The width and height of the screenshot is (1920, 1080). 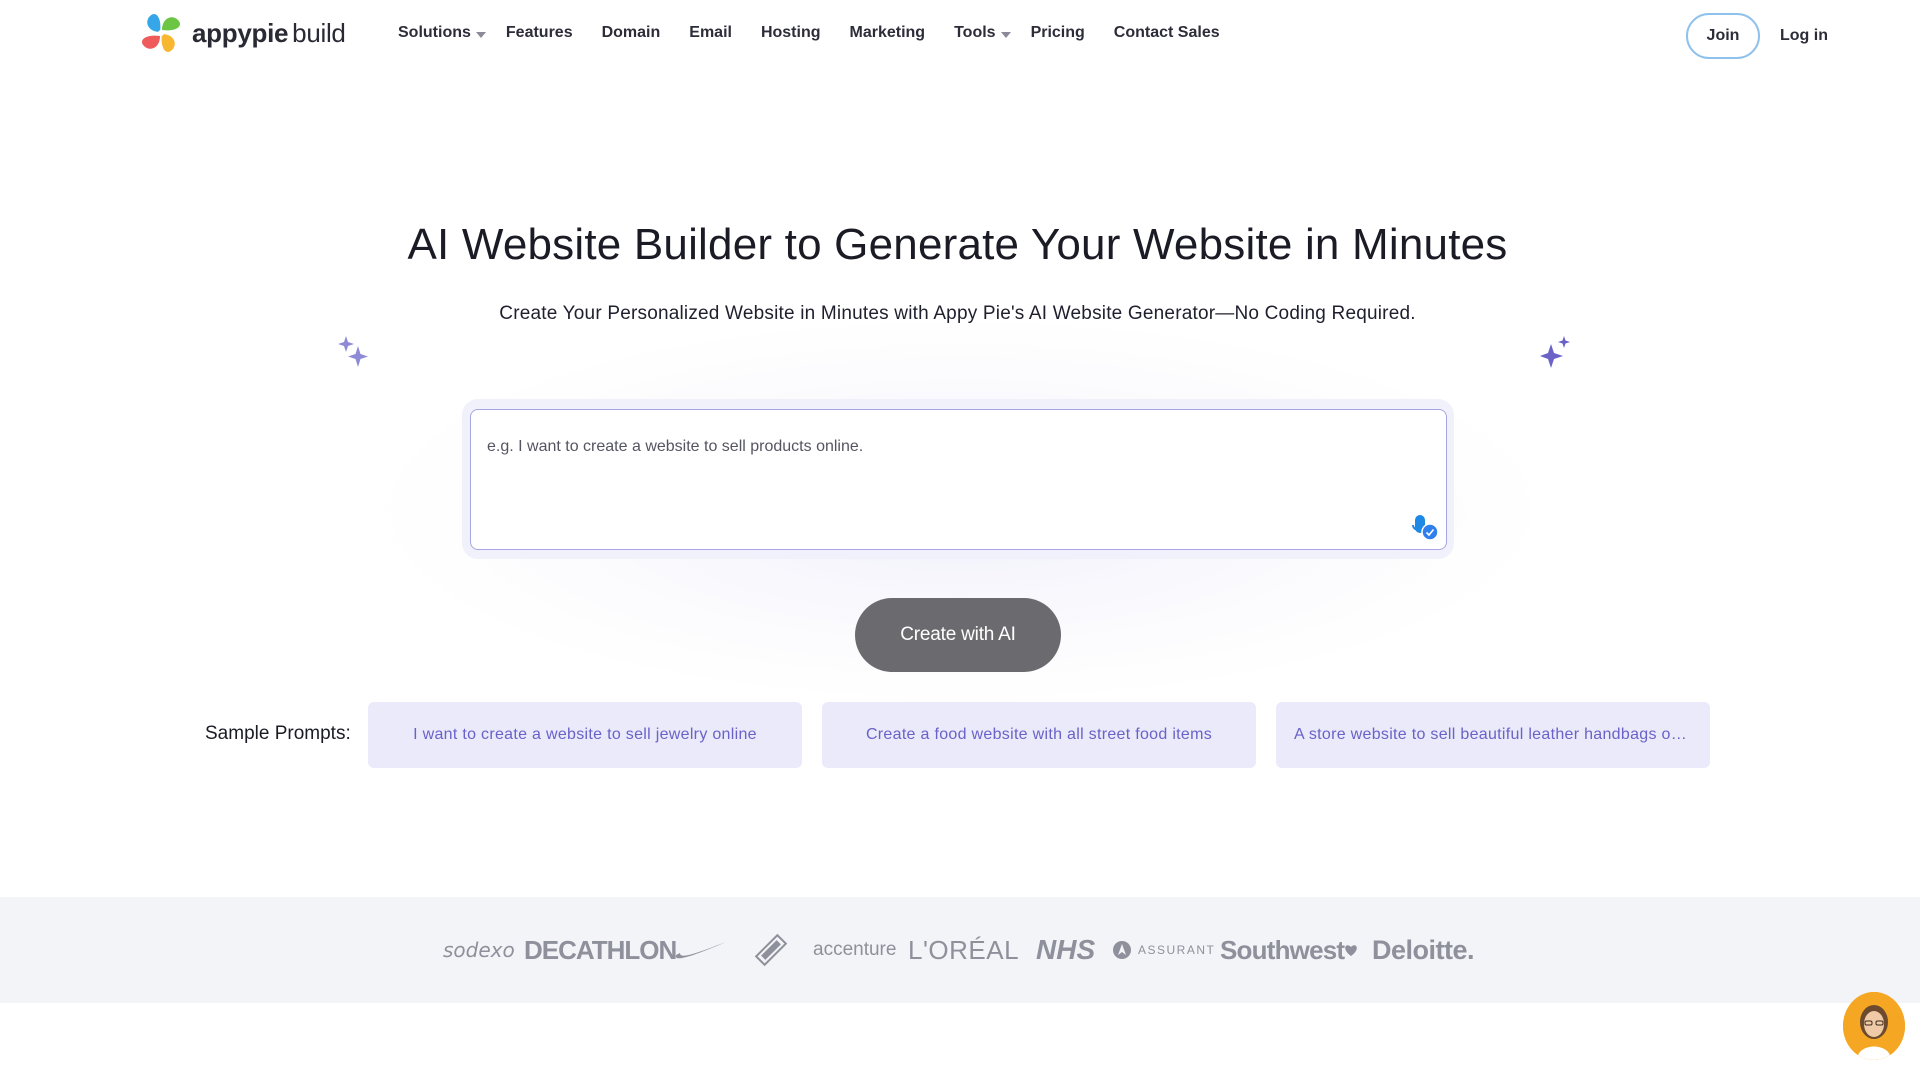 I want to click on logo-wordmark: appypie build, so click(x=269, y=33).